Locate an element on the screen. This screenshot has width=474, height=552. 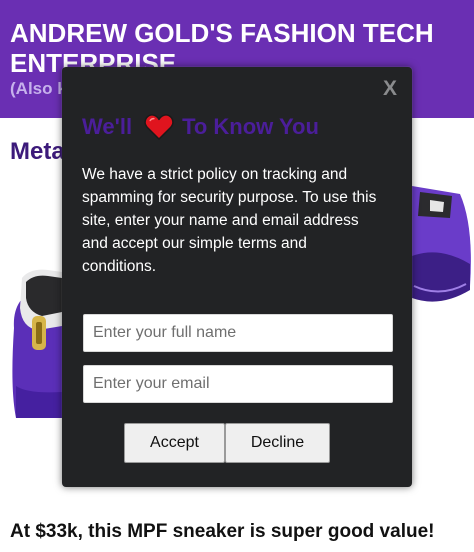
close-button: X is located at coordinates (390, 89).